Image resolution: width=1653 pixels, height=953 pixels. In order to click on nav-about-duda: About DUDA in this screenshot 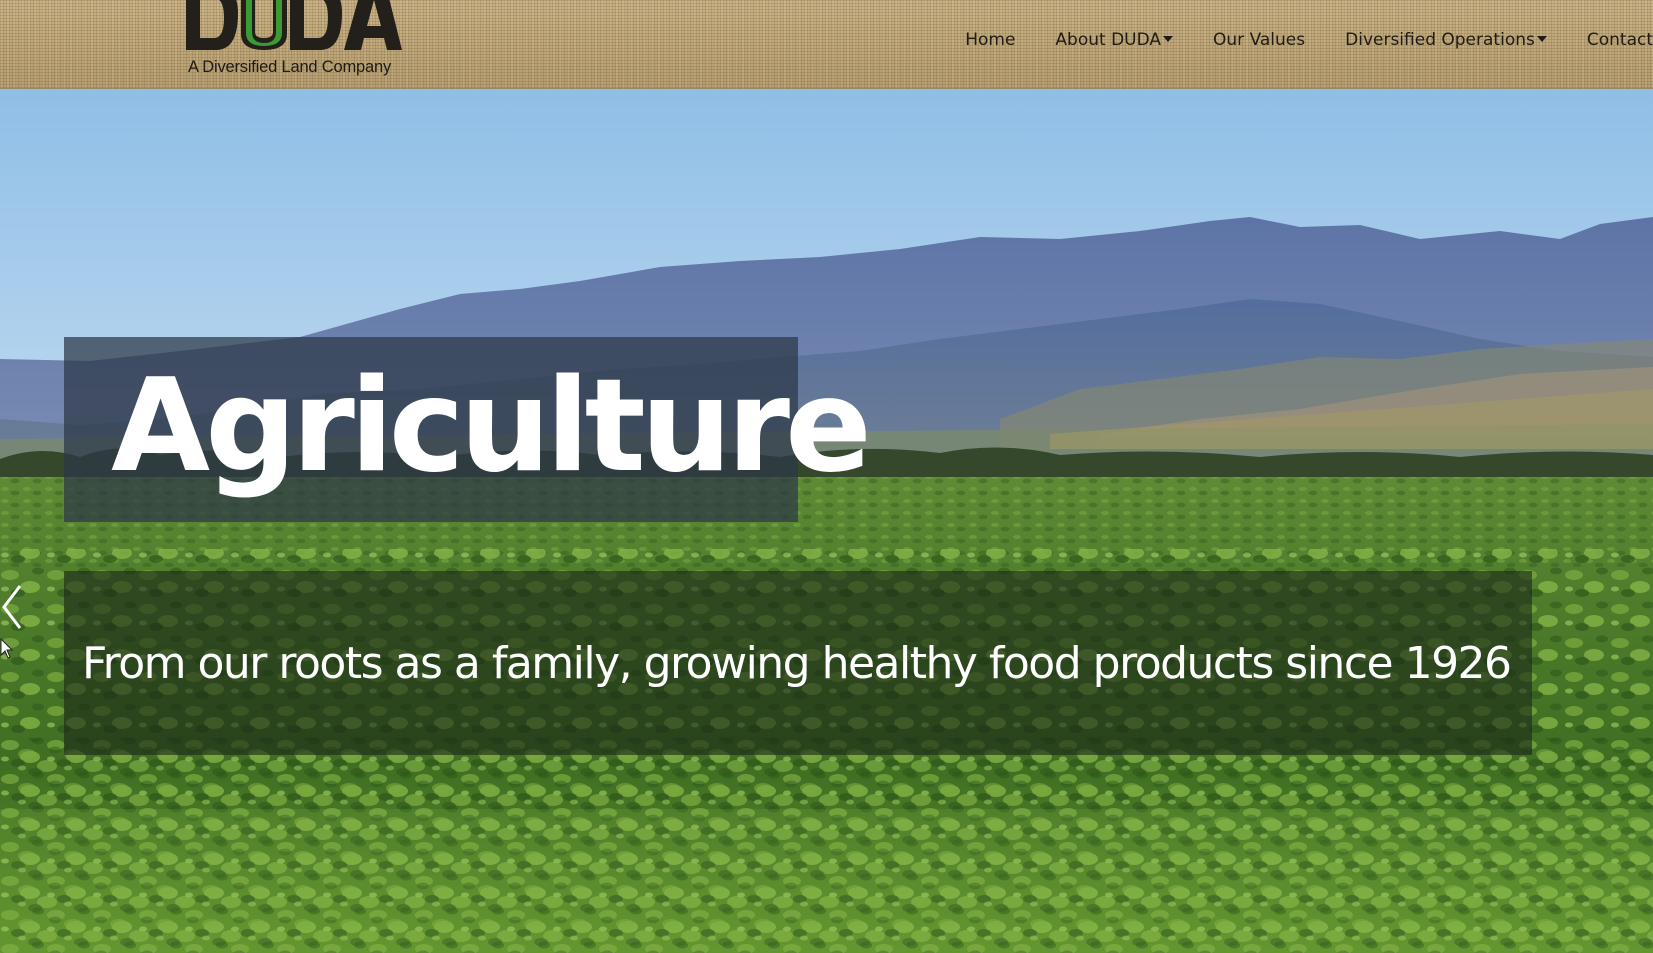, I will do `click(1114, 40)`.